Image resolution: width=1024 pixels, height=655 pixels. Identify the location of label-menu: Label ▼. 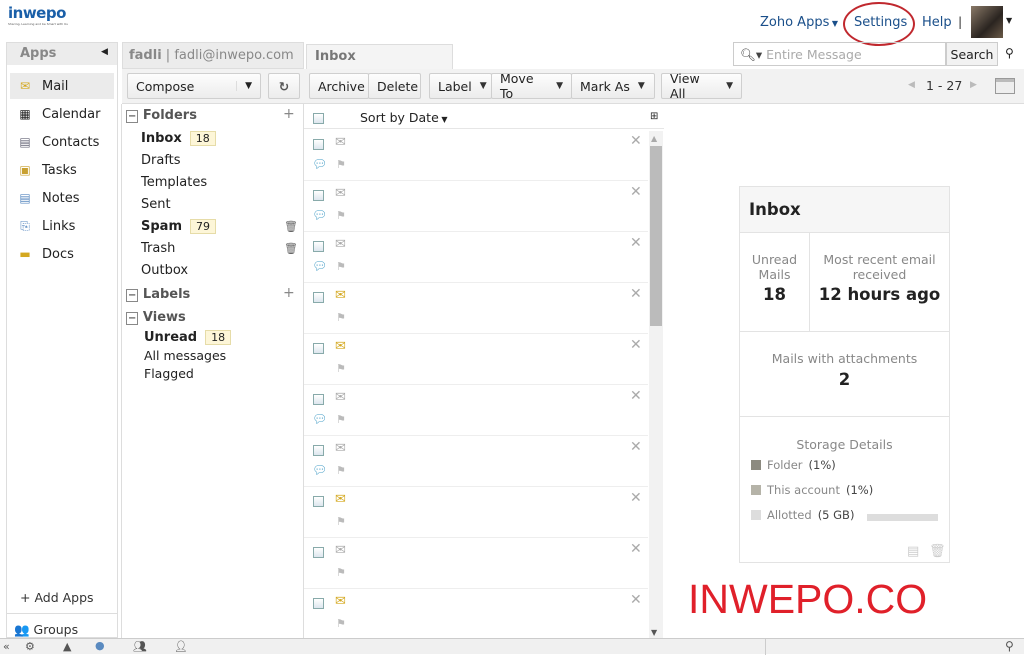
(460, 86).